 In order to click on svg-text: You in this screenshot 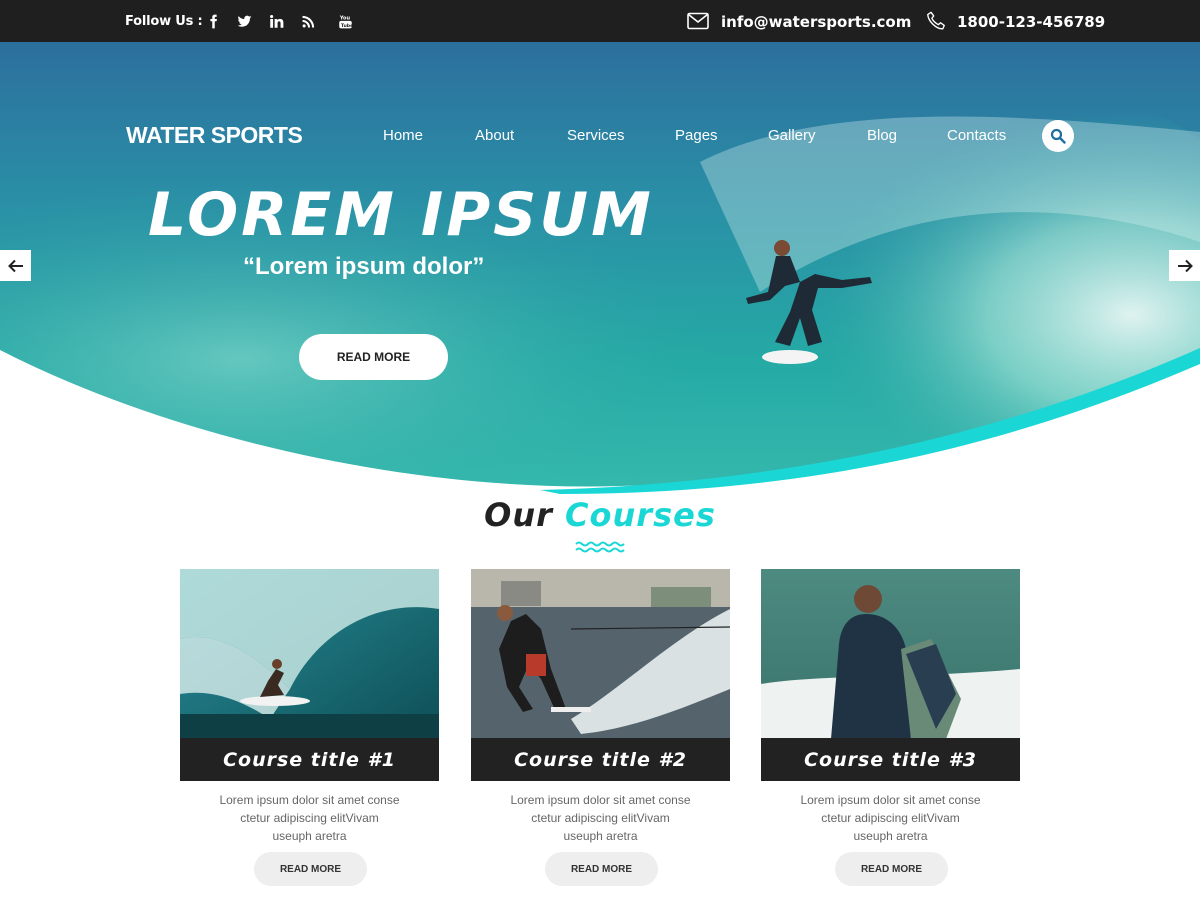, I will do `click(344, 18)`.